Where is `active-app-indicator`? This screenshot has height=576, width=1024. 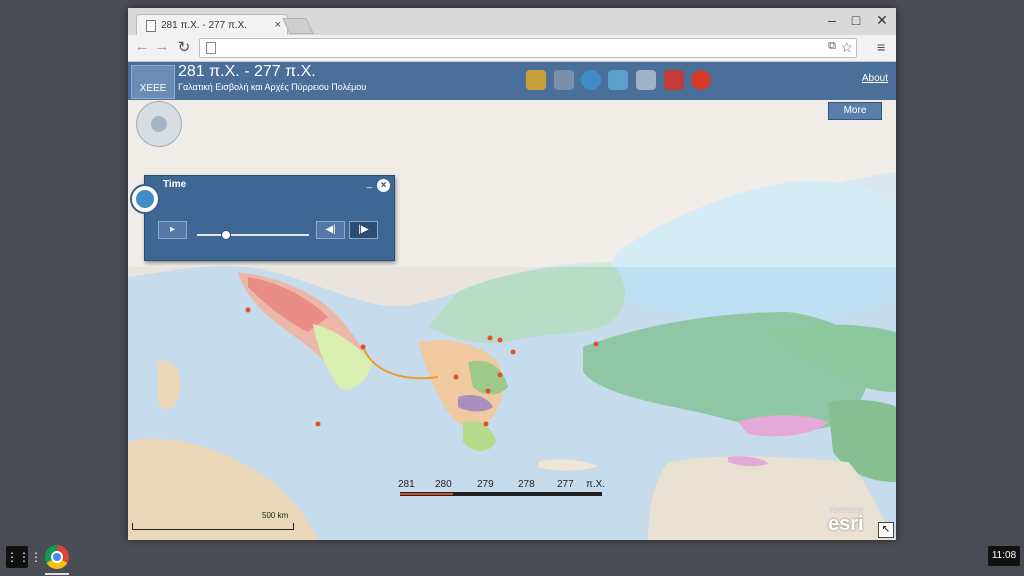
active-app-indicator is located at coordinates (57, 574).